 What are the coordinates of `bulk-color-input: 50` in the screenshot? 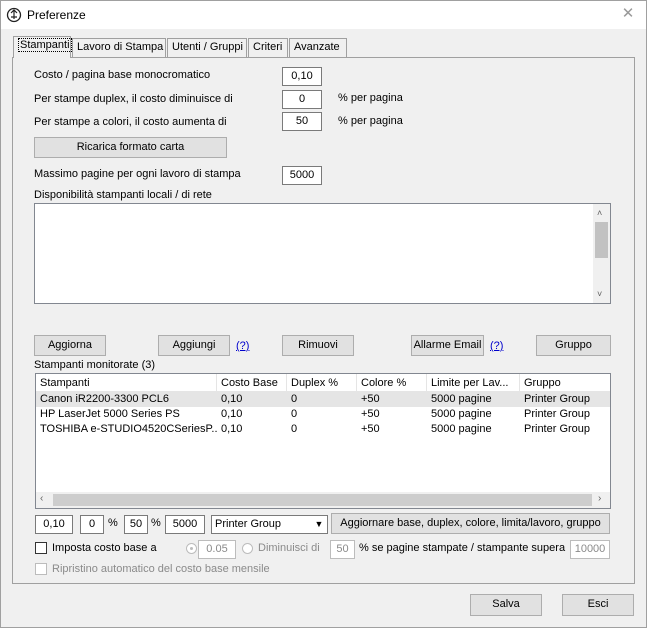 It's located at (136, 524).